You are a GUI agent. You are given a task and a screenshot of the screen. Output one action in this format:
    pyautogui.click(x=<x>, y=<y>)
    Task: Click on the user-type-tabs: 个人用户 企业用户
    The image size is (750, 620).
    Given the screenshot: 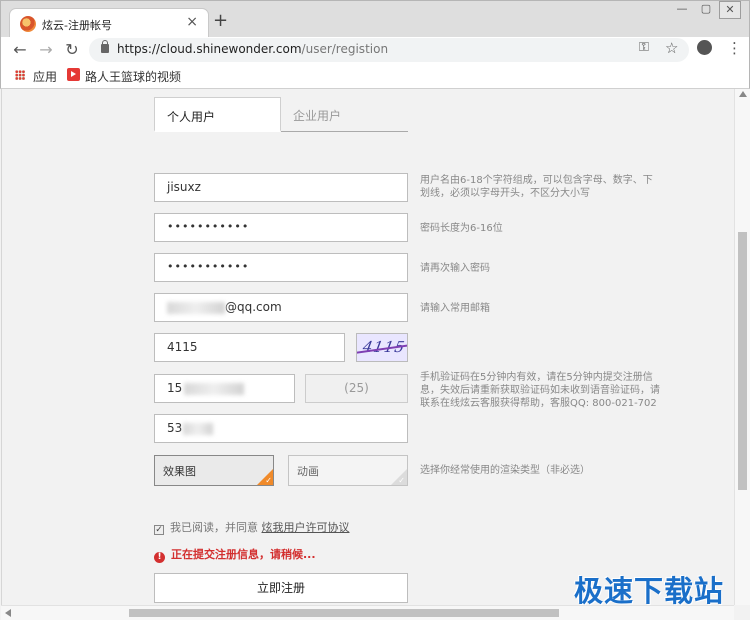 What is the action you would take?
    pyautogui.click(x=281, y=115)
    